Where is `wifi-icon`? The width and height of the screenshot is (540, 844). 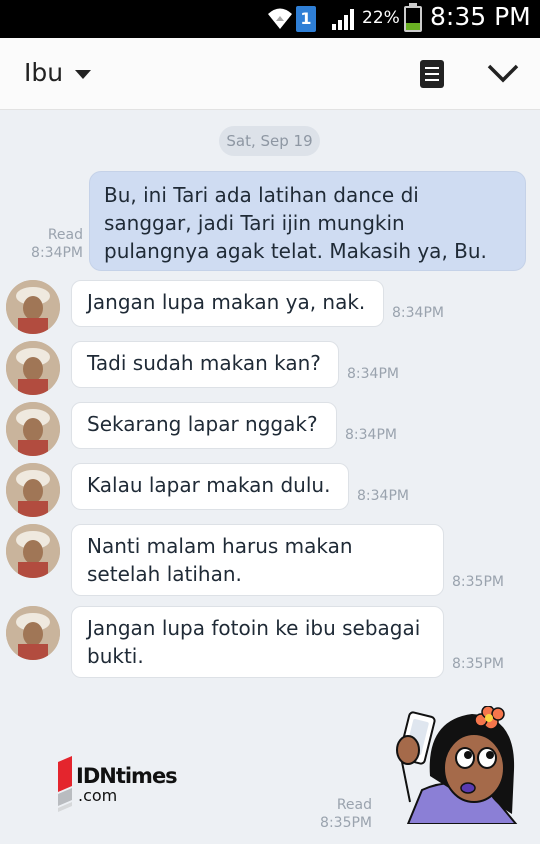
wifi-icon is located at coordinates (280, 18).